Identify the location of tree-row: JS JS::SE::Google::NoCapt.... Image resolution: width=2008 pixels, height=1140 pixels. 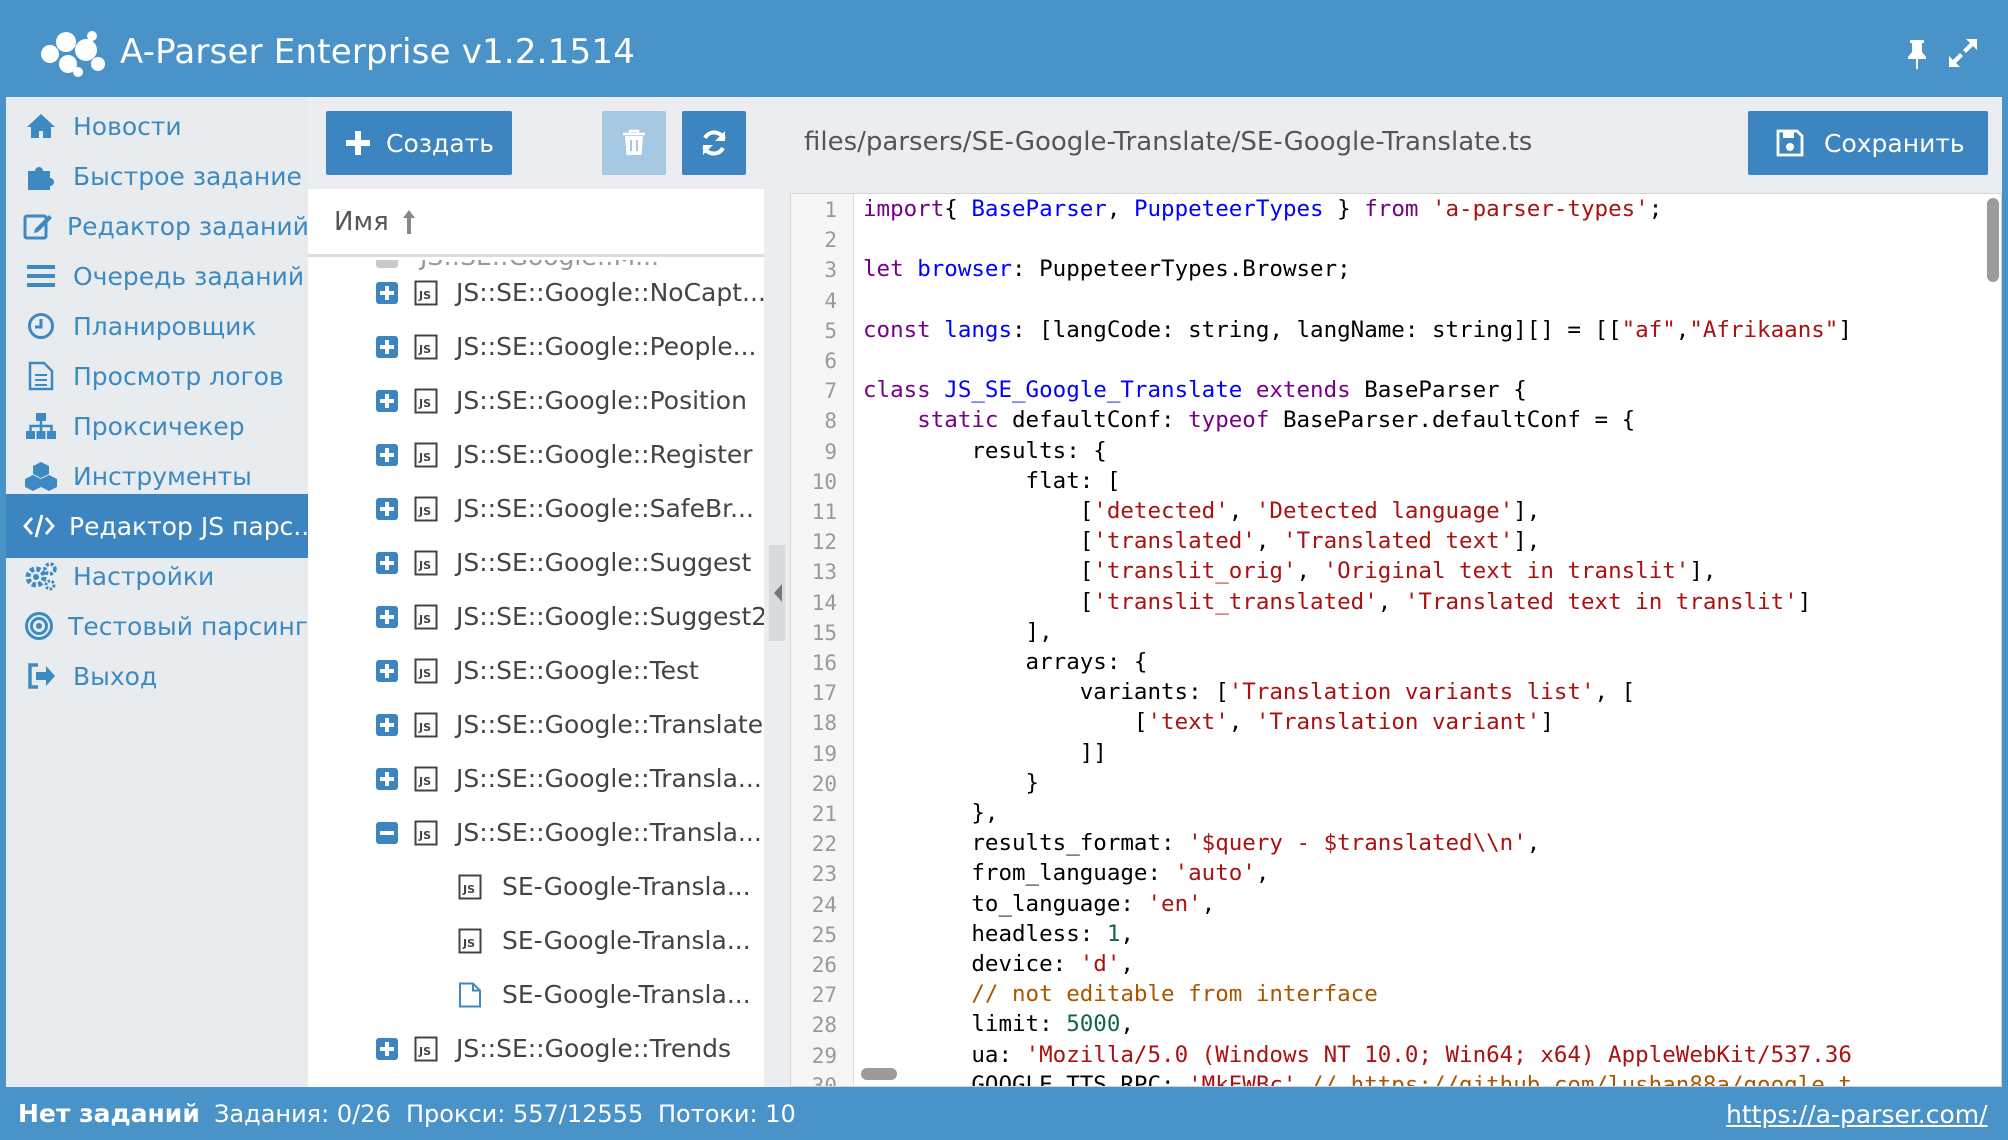
(536, 293).